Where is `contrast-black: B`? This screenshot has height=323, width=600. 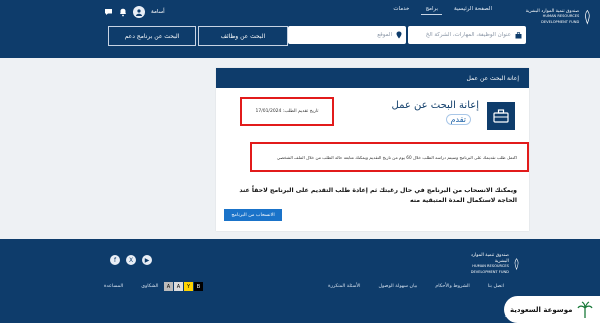
contrast-black: B is located at coordinates (198, 286).